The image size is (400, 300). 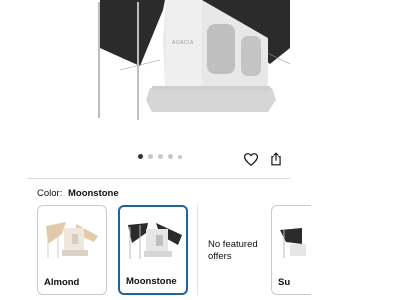 I want to click on swatch-partial: Su, so click(x=291, y=250).